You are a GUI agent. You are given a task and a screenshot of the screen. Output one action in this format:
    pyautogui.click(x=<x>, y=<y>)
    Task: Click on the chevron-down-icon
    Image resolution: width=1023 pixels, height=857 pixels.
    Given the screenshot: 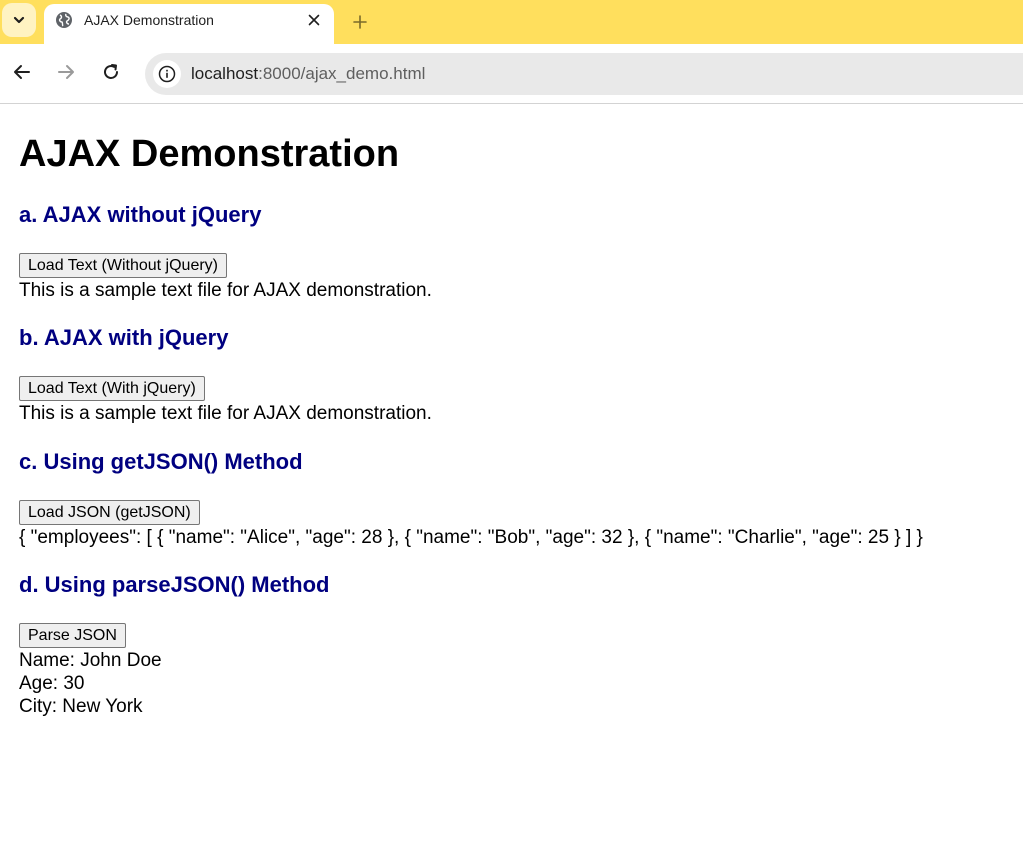 What is the action you would take?
    pyautogui.click(x=19, y=20)
    